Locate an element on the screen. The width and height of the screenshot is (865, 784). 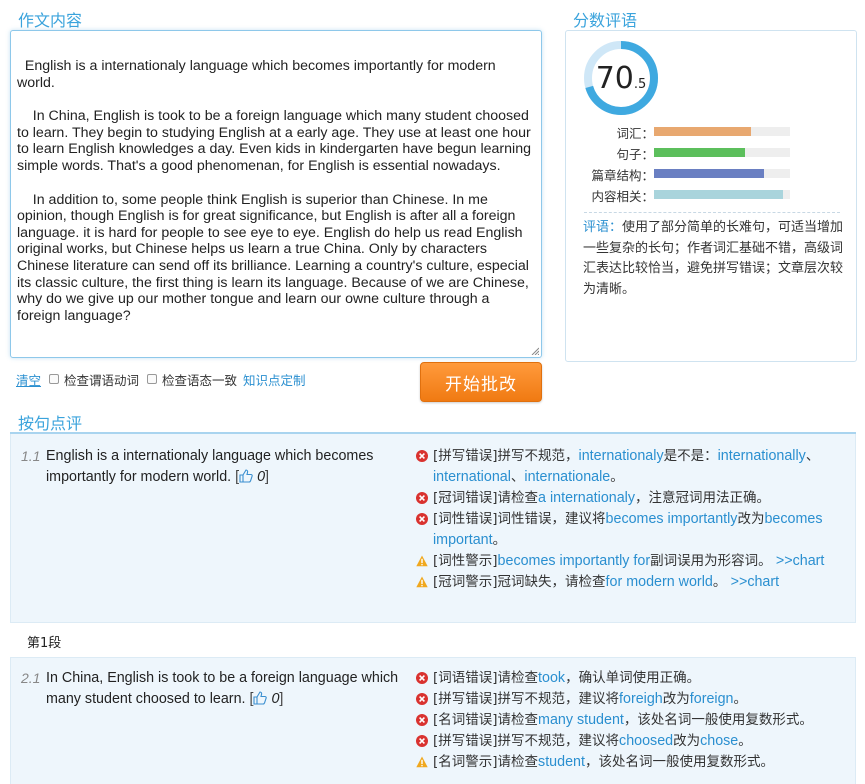
warning-icon is located at coordinates (422, 561).